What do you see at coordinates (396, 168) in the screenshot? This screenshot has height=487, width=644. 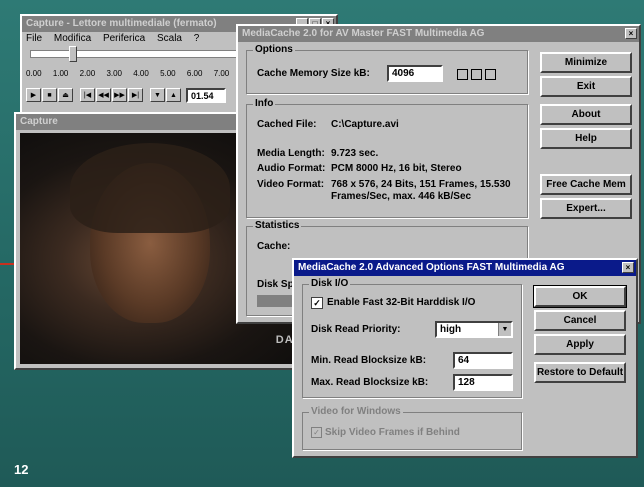 I see `audio-format-value: PCM 8000 Hz, 16 bit, Stereo` at bounding box center [396, 168].